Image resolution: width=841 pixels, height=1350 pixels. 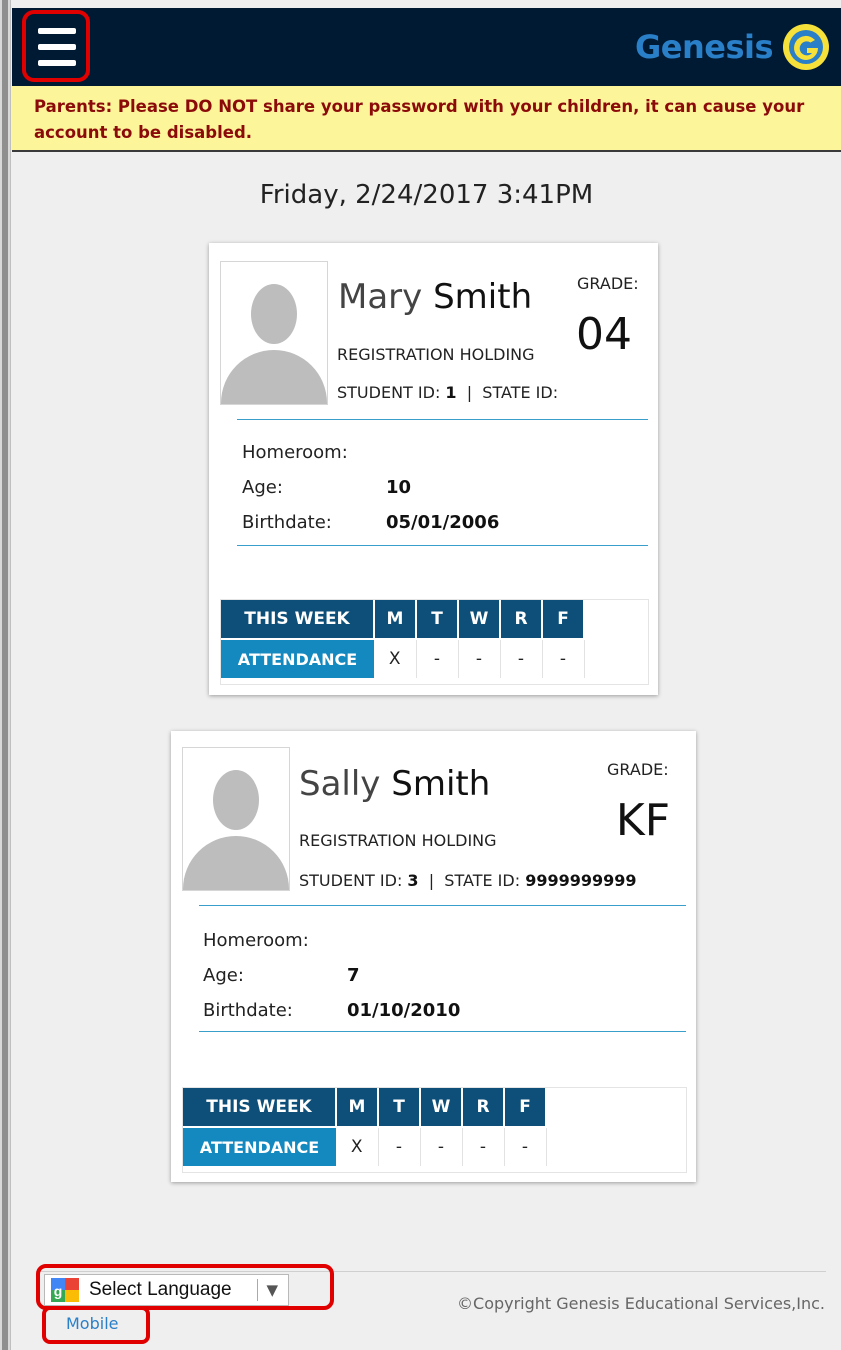 I want to click on student-name: Mary Smith, so click(x=435, y=297).